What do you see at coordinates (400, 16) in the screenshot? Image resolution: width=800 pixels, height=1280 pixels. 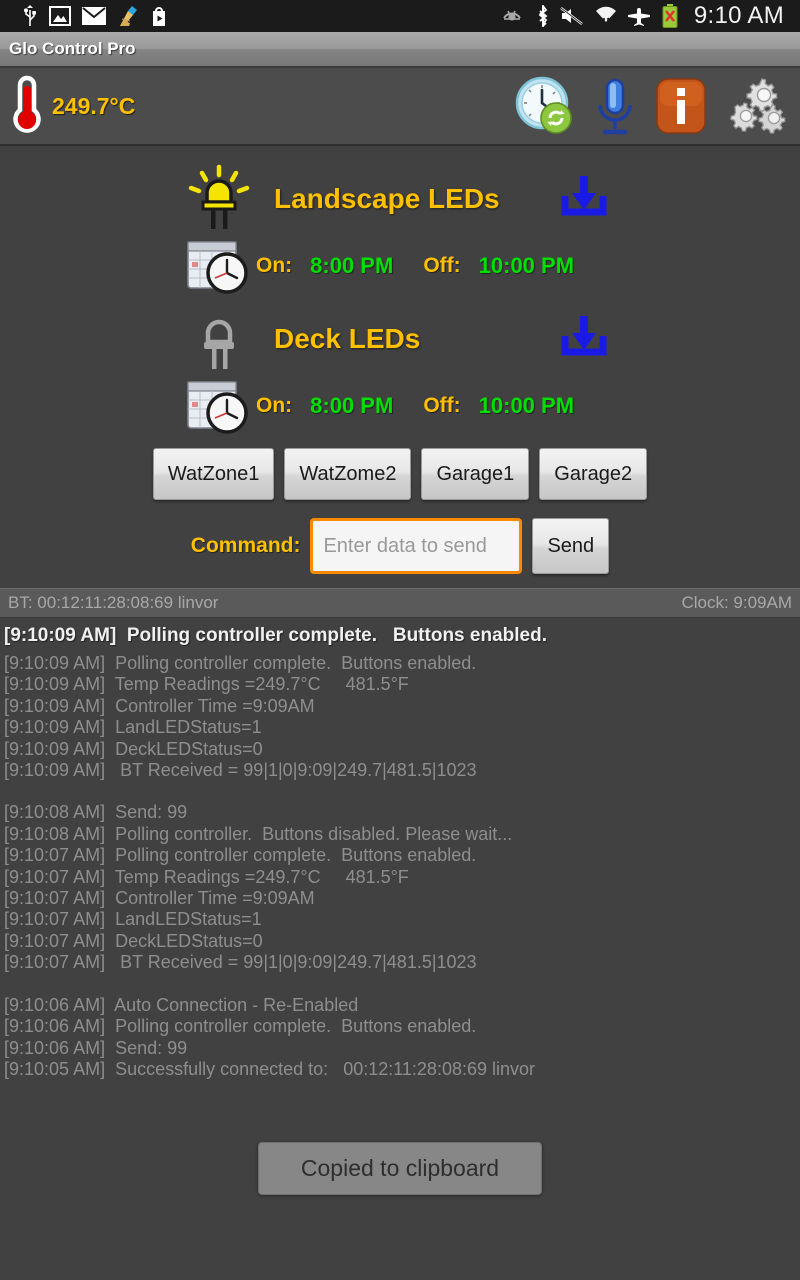 I see `system-status-bar: 9:10 AM` at bounding box center [400, 16].